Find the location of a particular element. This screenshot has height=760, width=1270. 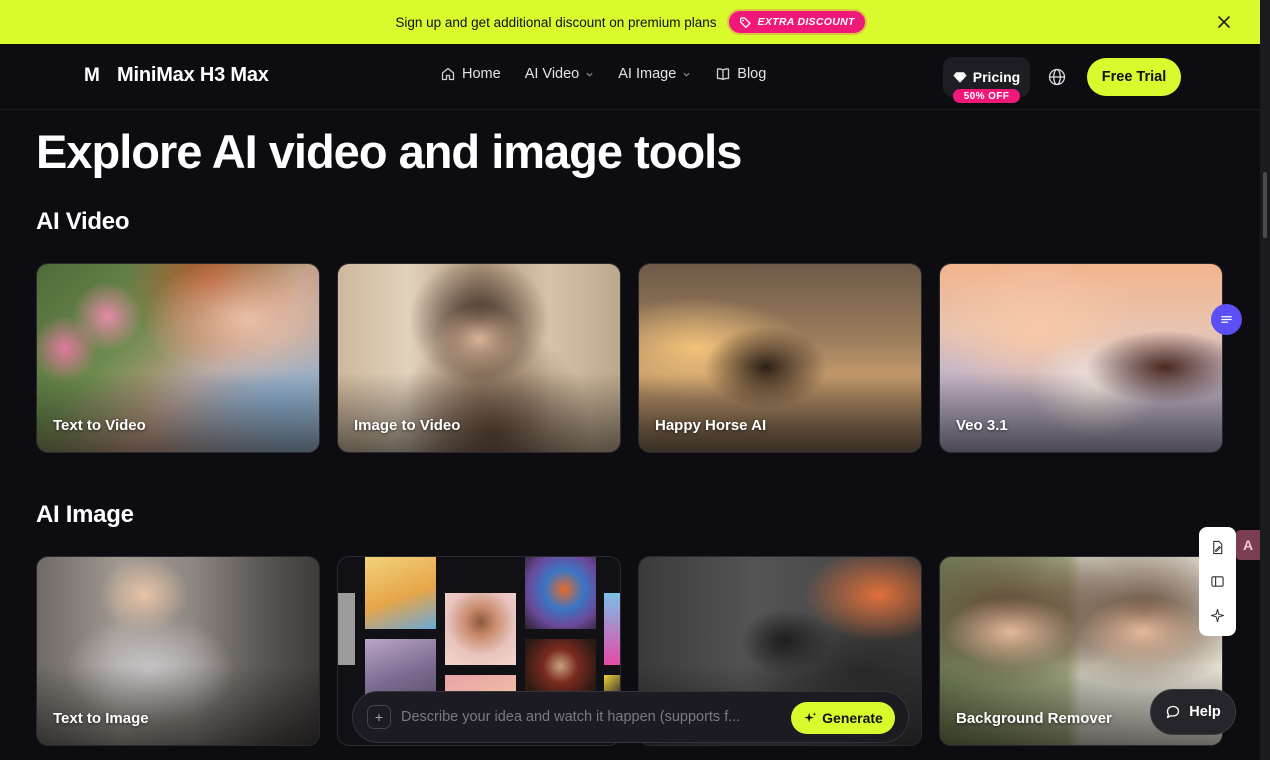

brand-name: MiniMax H3 Max is located at coordinates (193, 75).